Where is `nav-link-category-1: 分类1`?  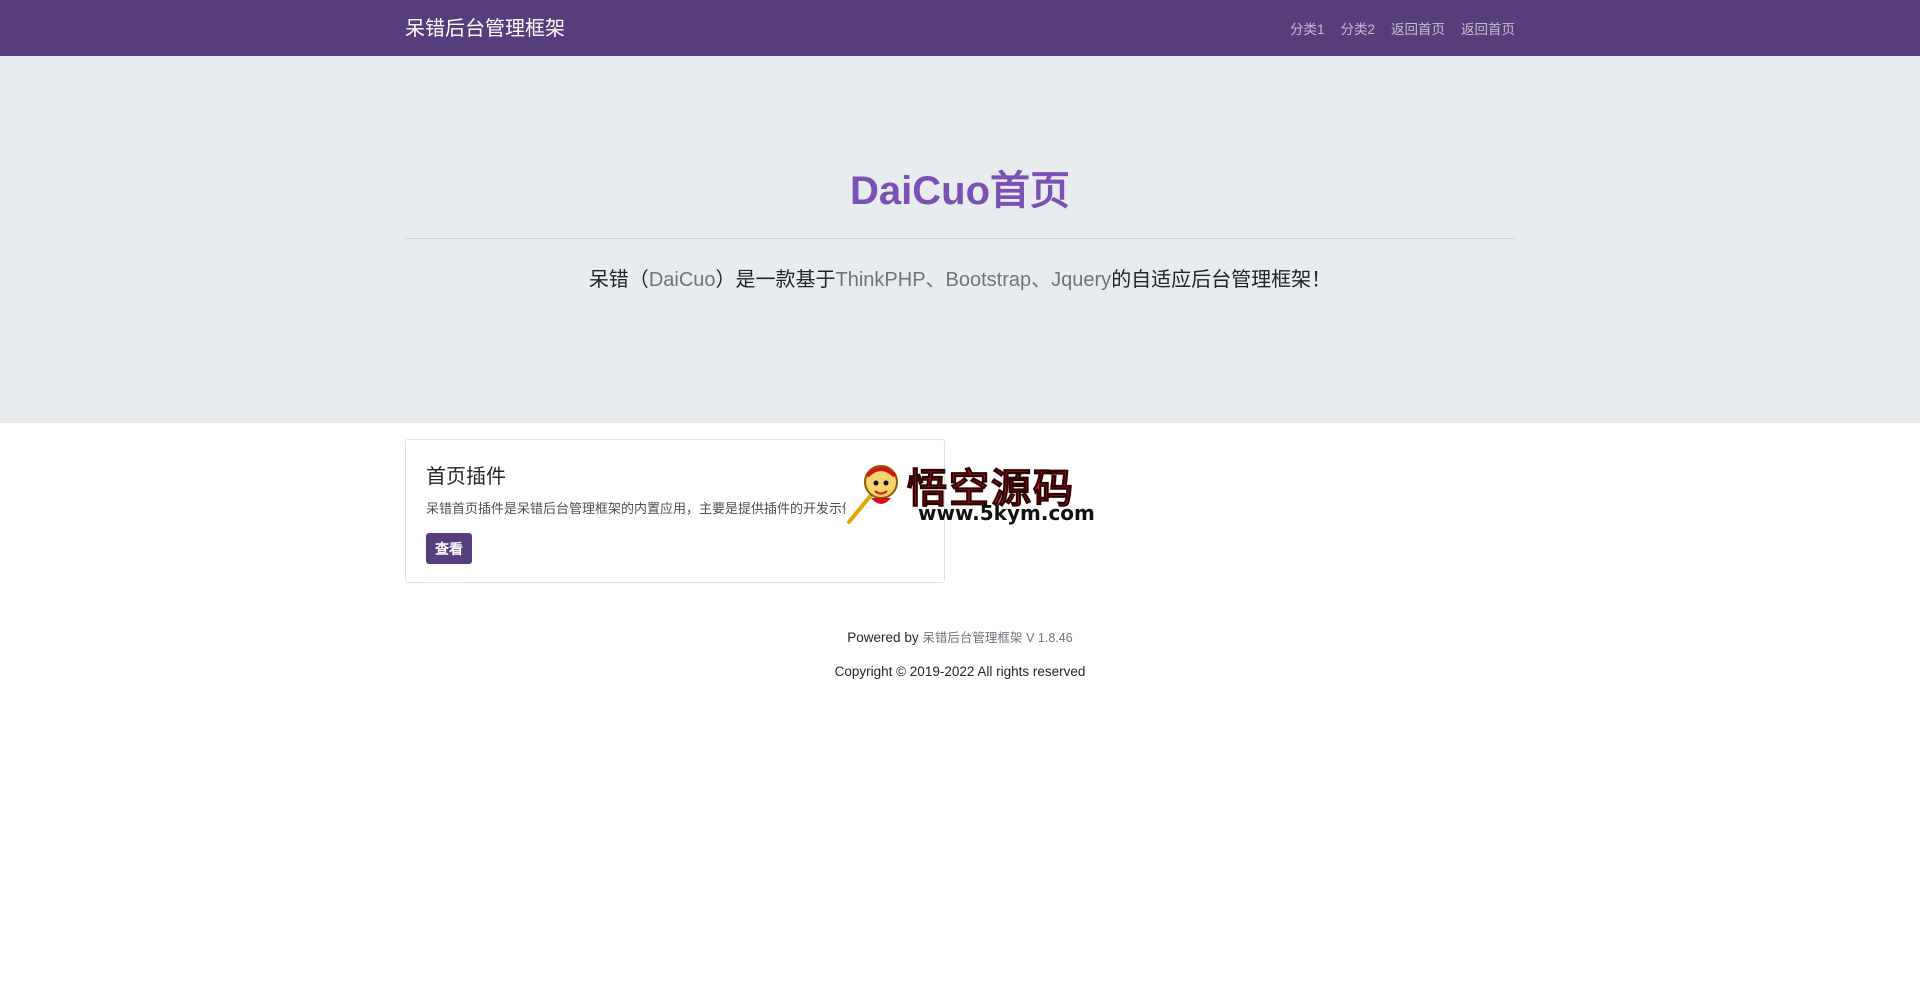 nav-link-category-1: 分类1 is located at coordinates (1307, 28).